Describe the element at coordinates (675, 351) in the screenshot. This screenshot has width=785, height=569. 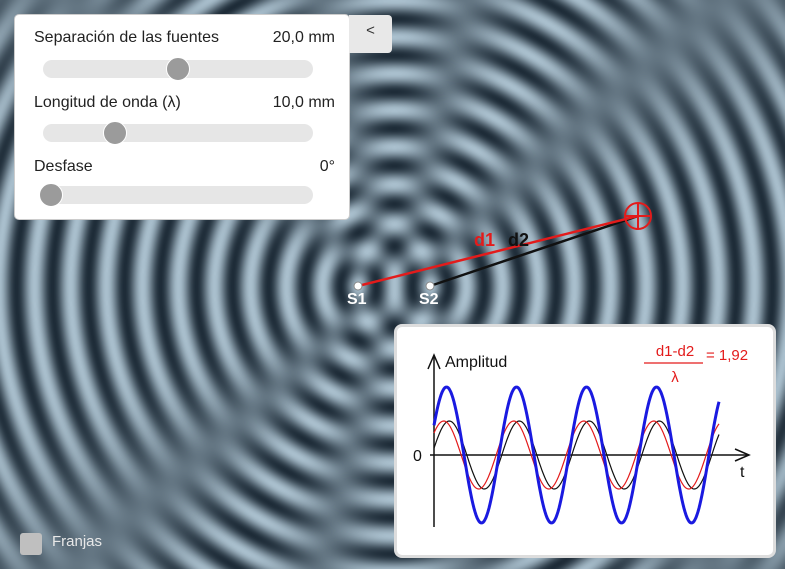
I see `formula-numerator: d1-d2` at that location.